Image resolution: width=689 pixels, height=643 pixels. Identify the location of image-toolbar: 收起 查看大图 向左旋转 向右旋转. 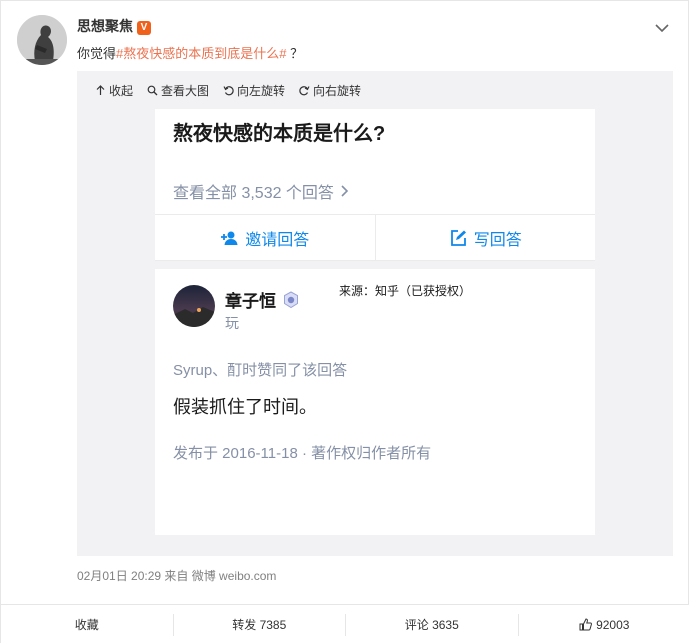
(228, 90).